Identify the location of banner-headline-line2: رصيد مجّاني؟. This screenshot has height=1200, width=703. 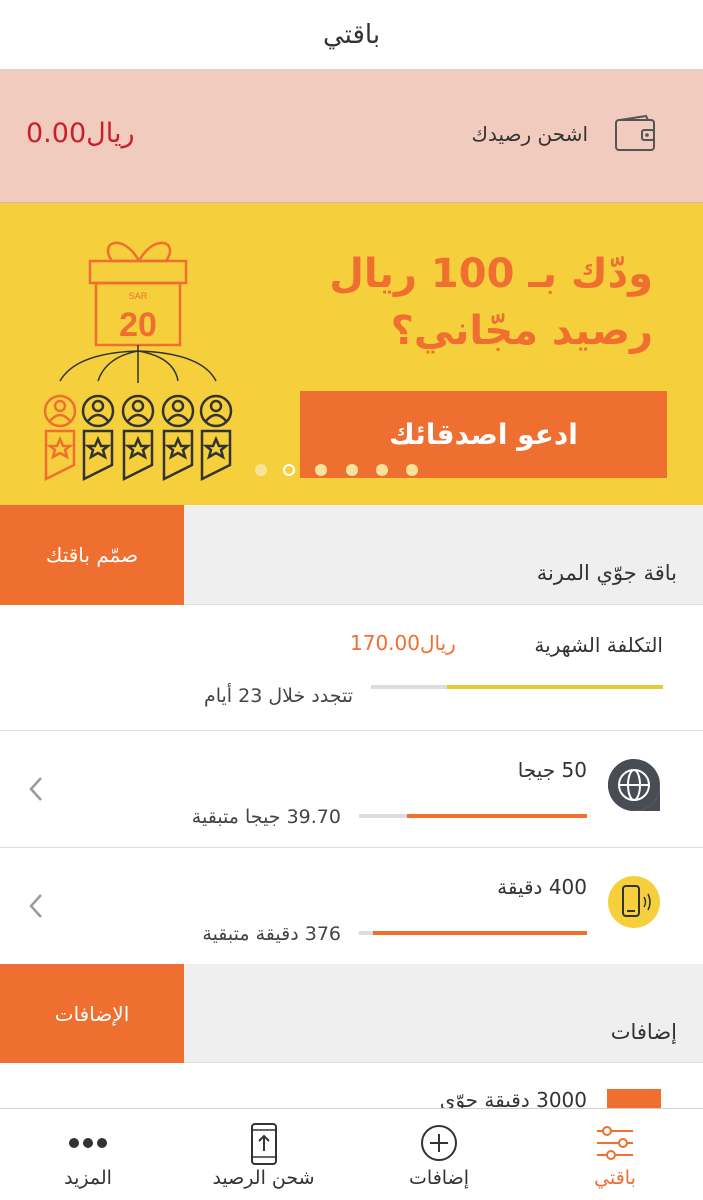
(521, 331).